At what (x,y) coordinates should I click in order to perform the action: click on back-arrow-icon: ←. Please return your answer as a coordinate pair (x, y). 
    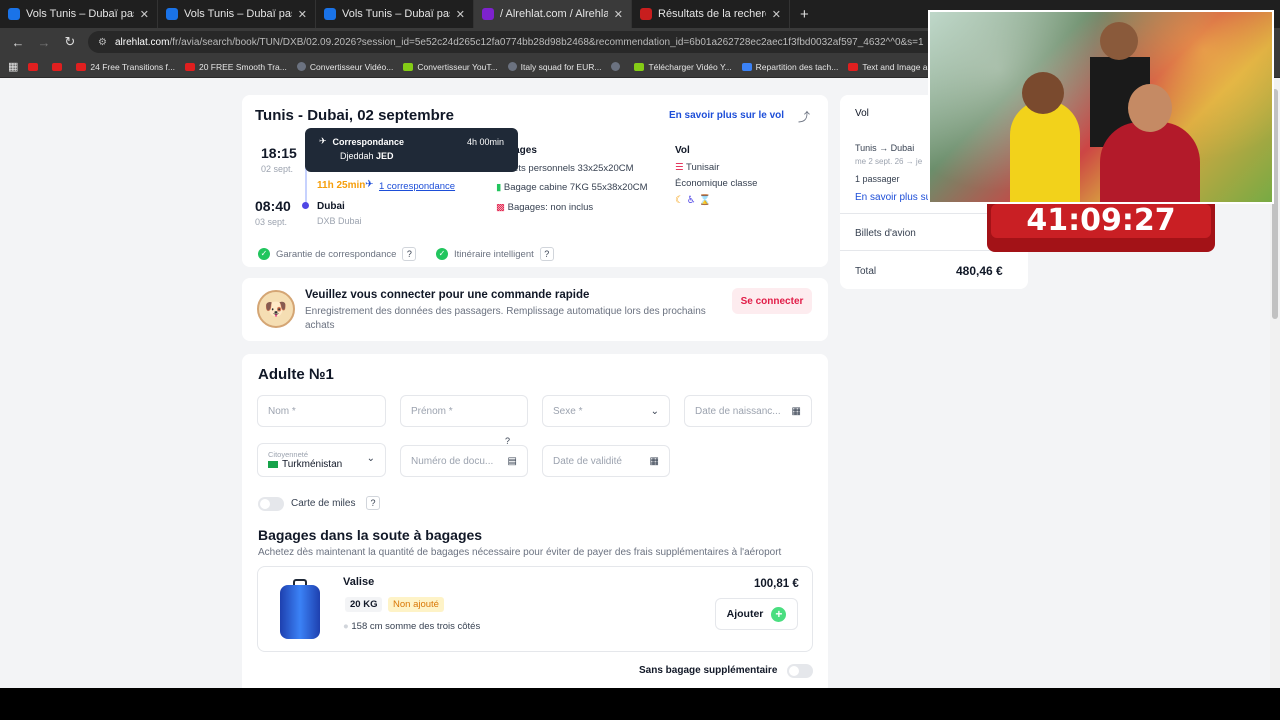
    Looking at the image, I should click on (18, 42).